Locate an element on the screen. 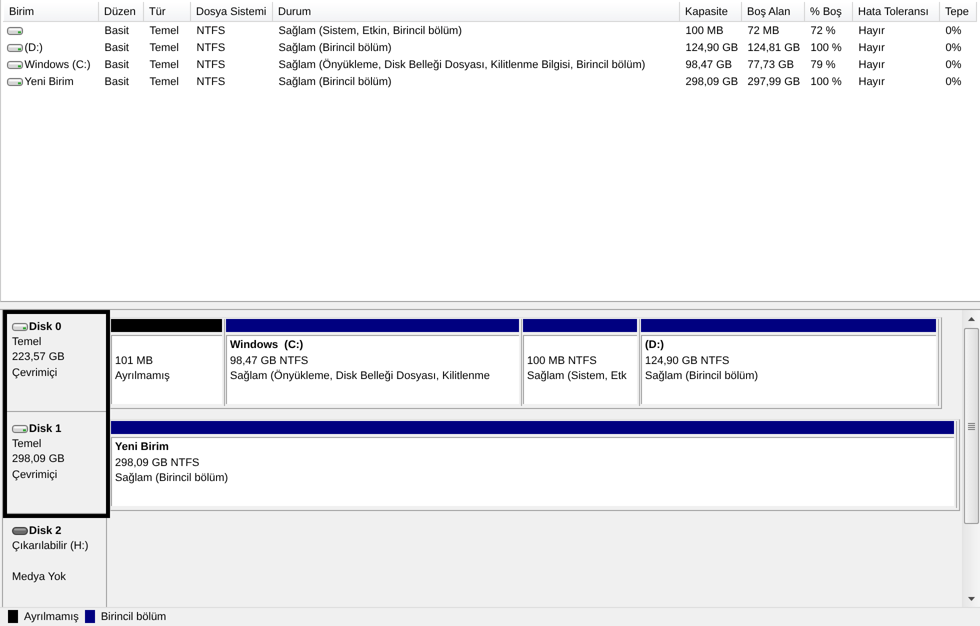 This screenshot has height=626, width=980. table-cell: Temel is located at coordinates (167, 30).